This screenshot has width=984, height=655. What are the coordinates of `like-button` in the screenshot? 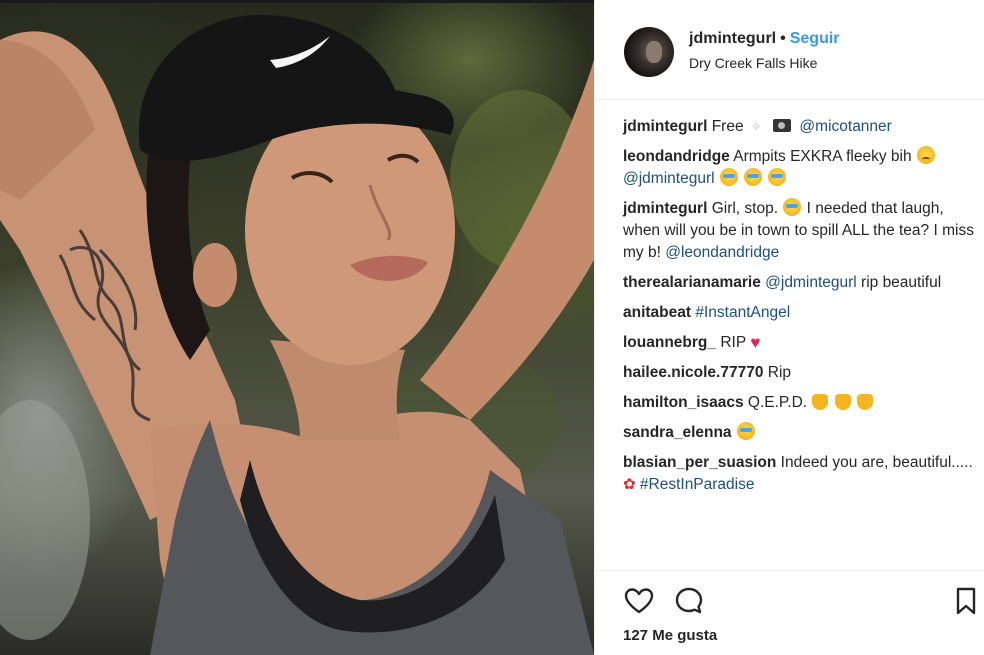 It's located at (639, 601).